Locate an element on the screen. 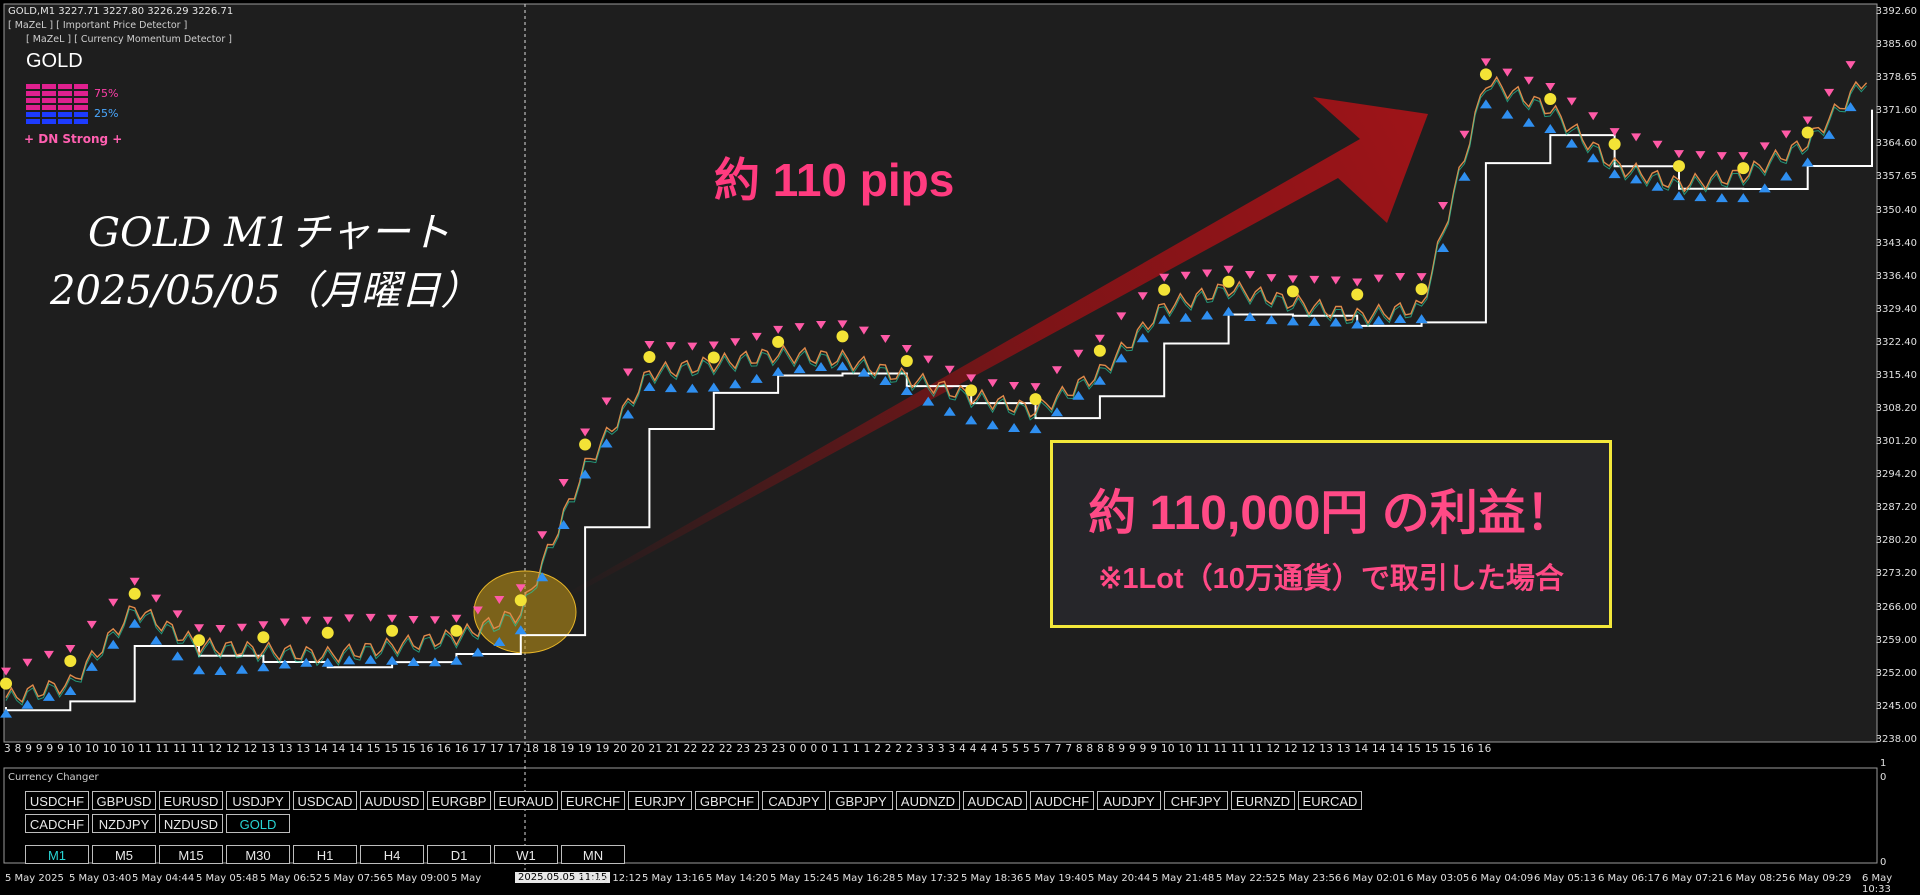  profit-main: 約 110,000円 の利益！ is located at coordinates (1331, 513).